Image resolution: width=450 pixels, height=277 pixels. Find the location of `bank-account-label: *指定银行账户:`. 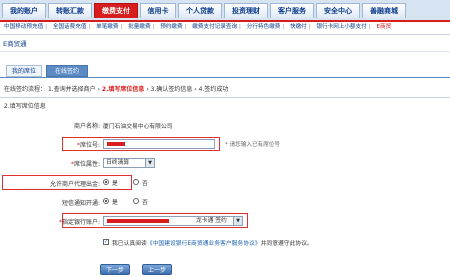

bank-account-label: *指定银行账户: is located at coordinates (79, 222).